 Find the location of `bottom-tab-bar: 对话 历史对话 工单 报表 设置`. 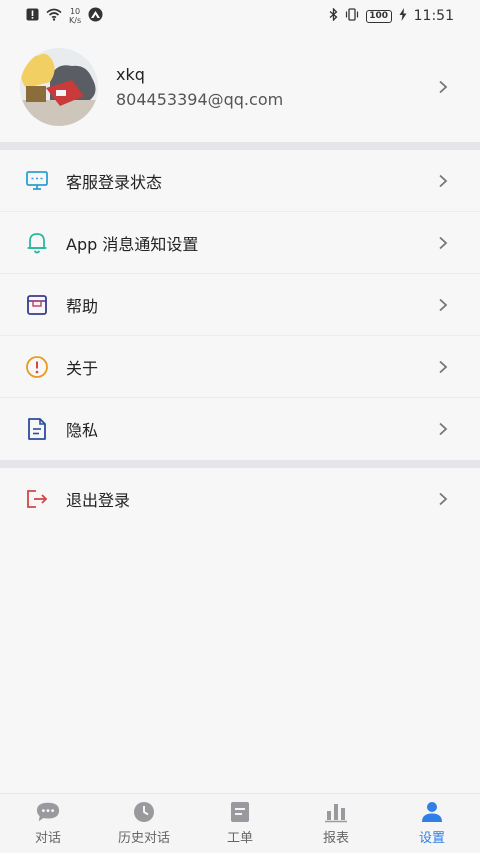

bottom-tab-bar: 对话 历史对话 工单 报表 设置 is located at coordinates (240, 823).